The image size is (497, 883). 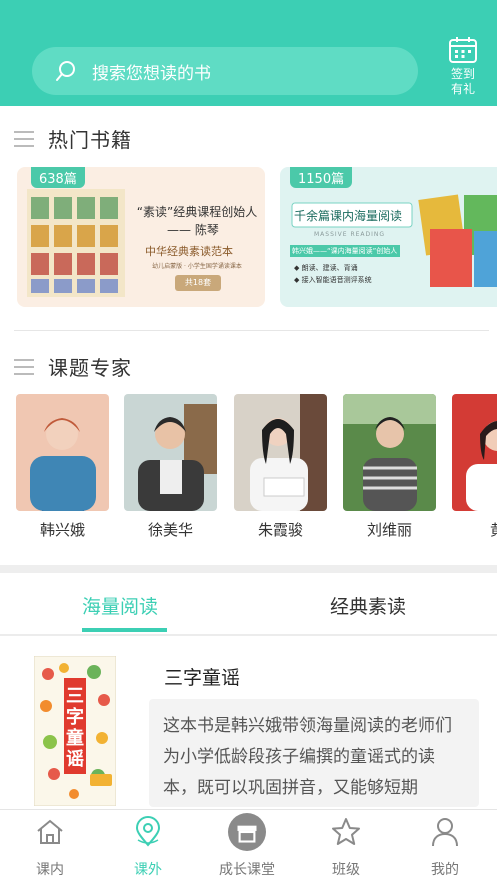 I want to click on star-icon, so click(x=346, y=831).